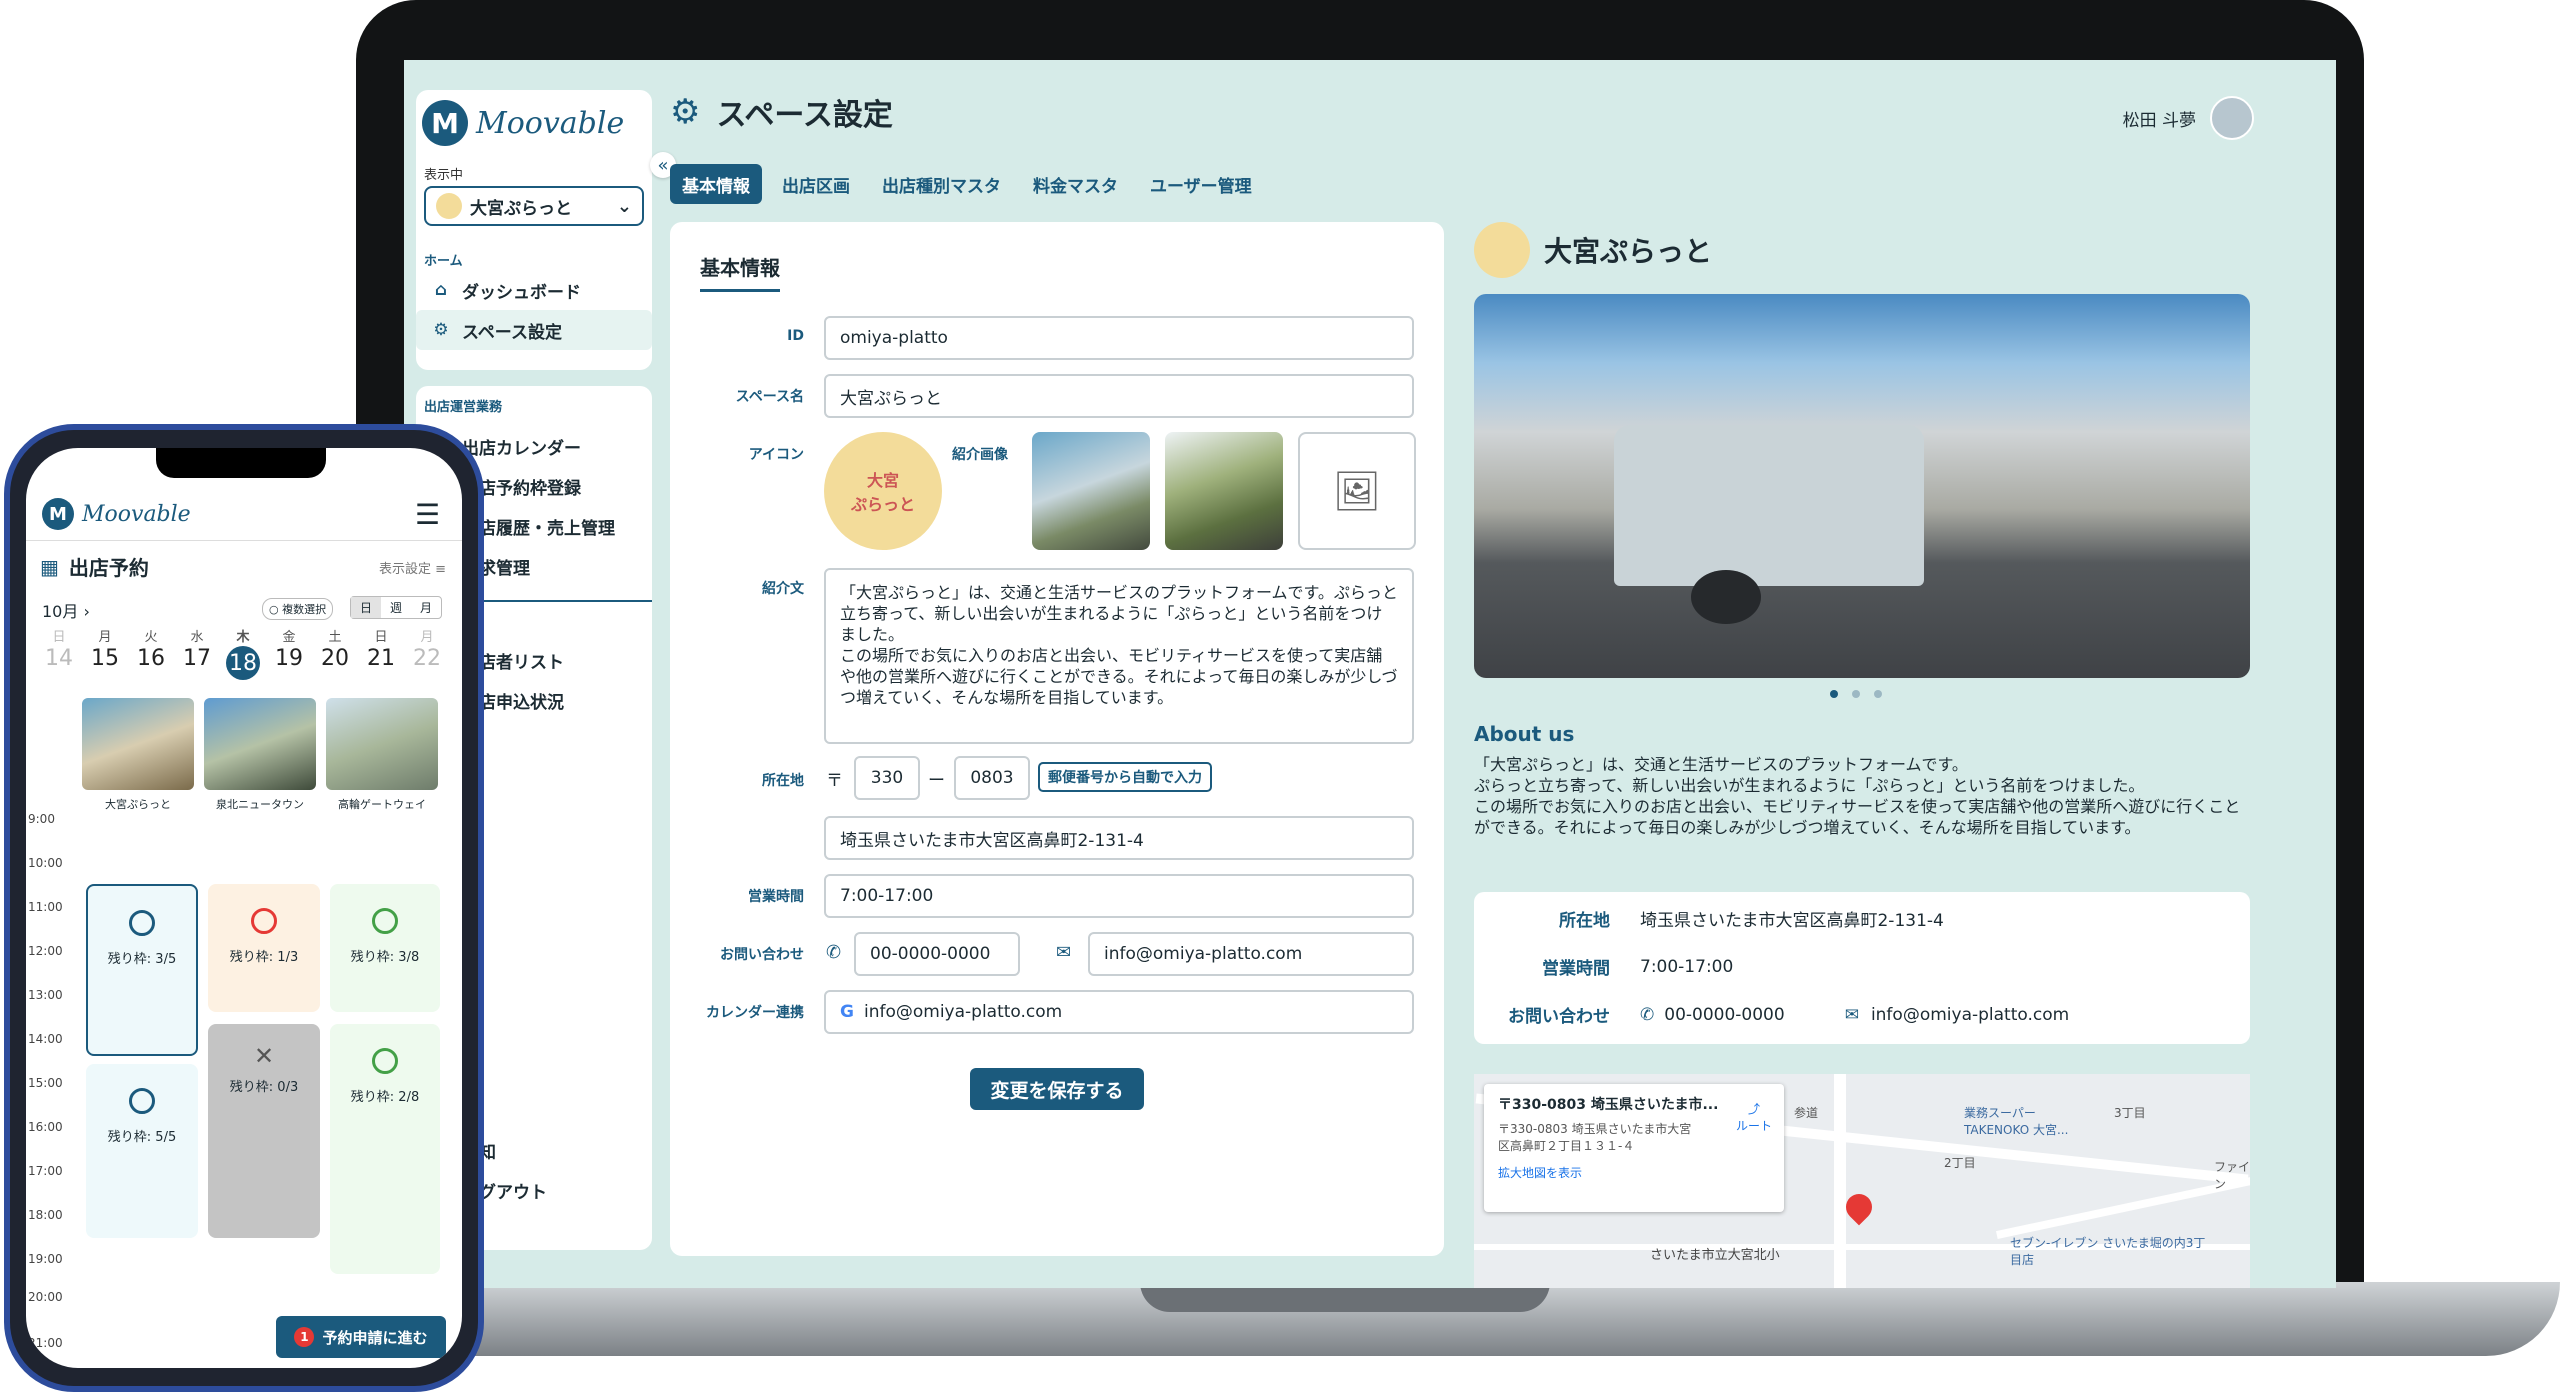 The width and height of the screenshot is (2560, 1397). I want to click on date: 17, so click(197, 663).